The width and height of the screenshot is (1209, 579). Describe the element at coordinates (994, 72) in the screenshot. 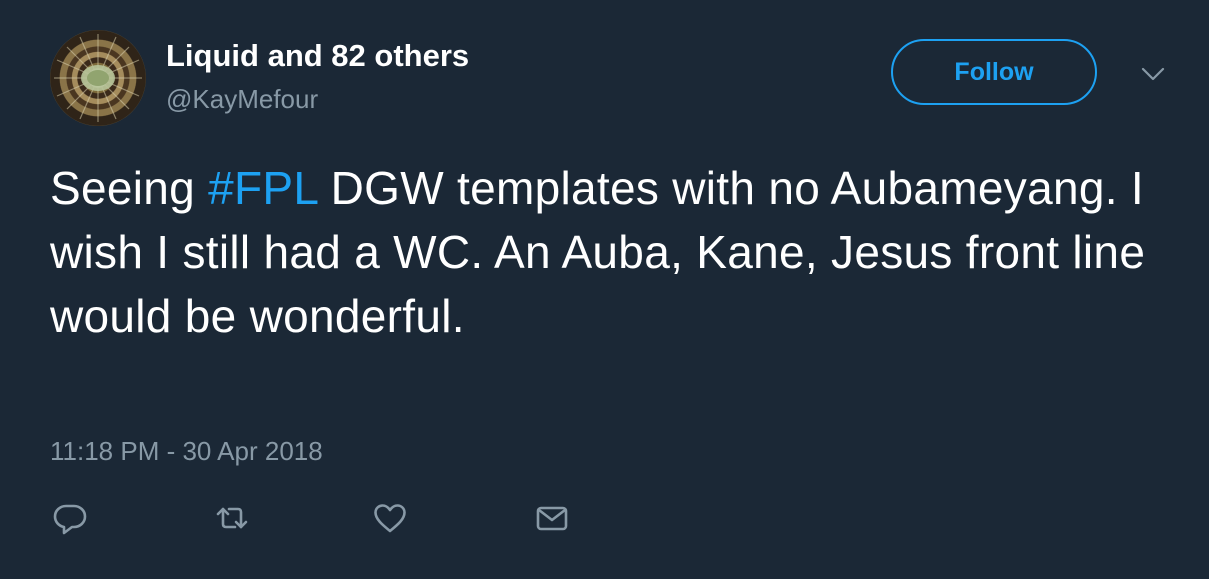

I see `follow-button: Follow` at that location.